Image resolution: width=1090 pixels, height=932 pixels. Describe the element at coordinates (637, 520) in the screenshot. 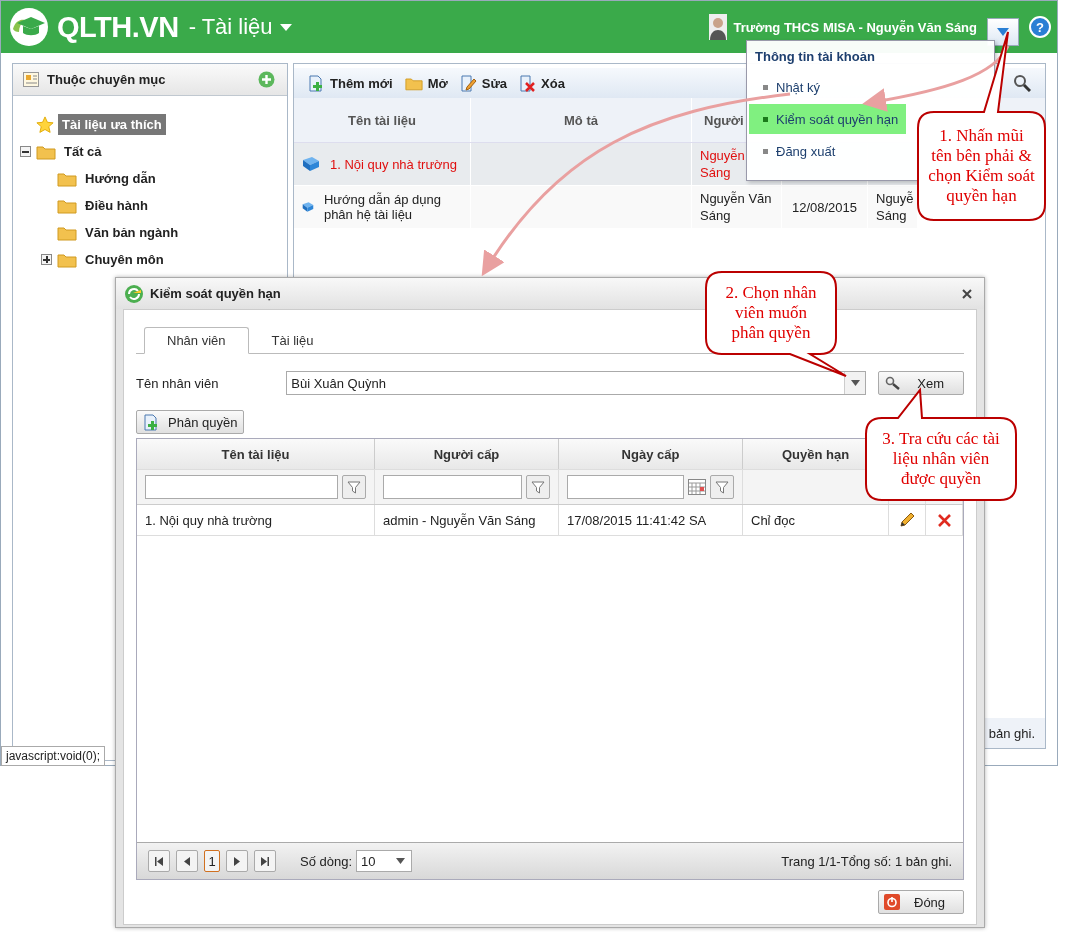

I see `table-cell: 17/08/2015 11:41:42 SA` at that location.